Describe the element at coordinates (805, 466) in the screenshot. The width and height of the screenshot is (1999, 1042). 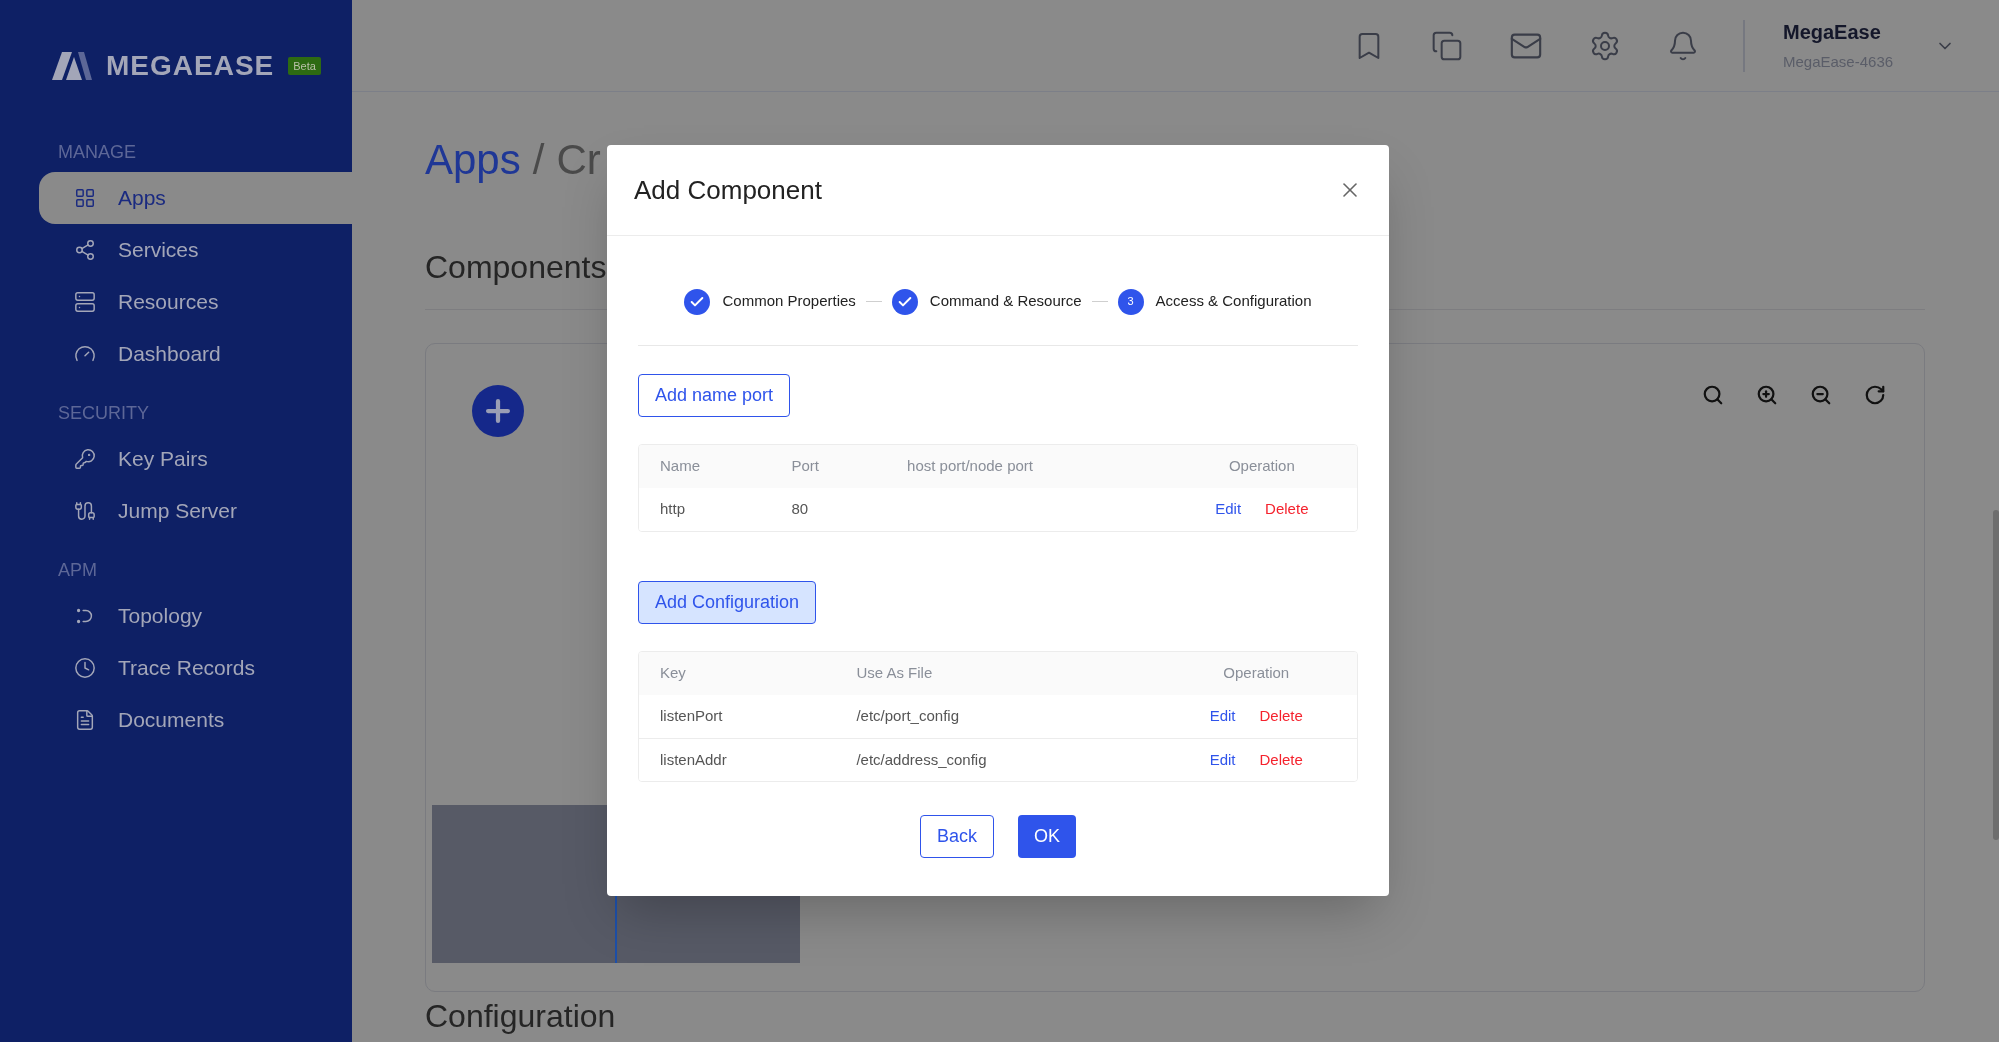
I see `column-header: Port` at that location.